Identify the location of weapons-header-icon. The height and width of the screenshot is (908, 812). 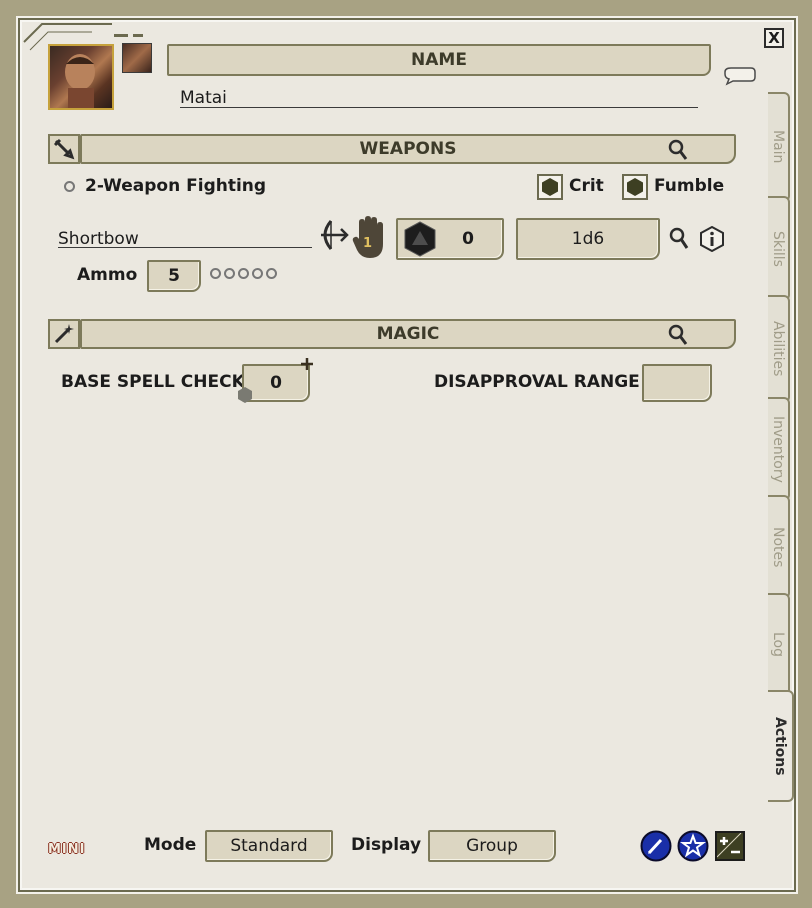
(64, 149).